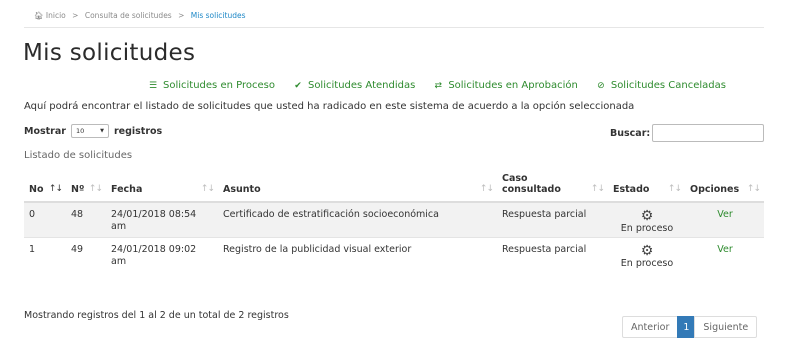 The width and height of the screenshot is (800, 353). Describe the element at coordinates (726, 327) in the screenshot. I see `pagination-next-button: Siguiente` at that location.